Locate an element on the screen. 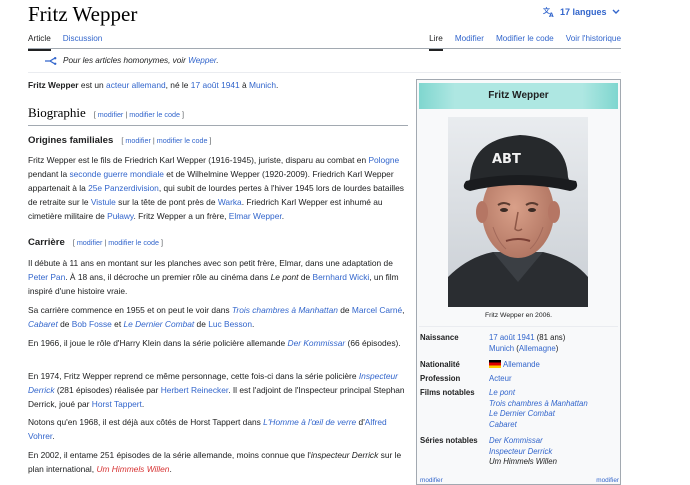 Image resolution: width=690 pixels, height=485 pixels. row-label: Naissance is located at coordinates (439, 337).